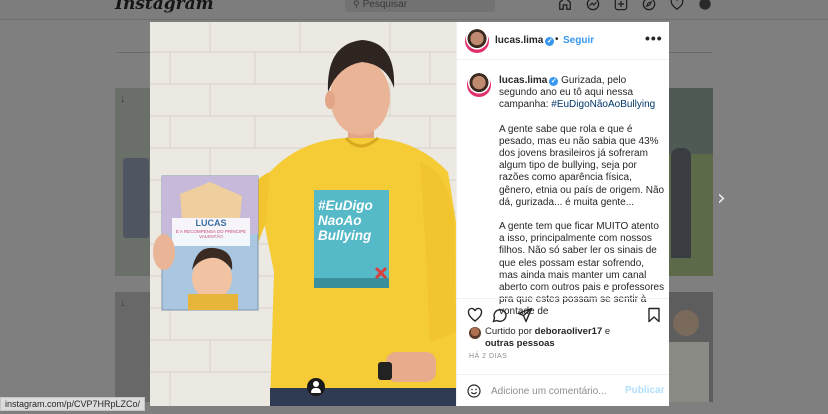 The height and width of the screenshot is (414, 828). What do you see at coordinates (340, 220) in the screenshot?
I see `shirt-line-2: NaoAo` at bounding box center [340, 220].